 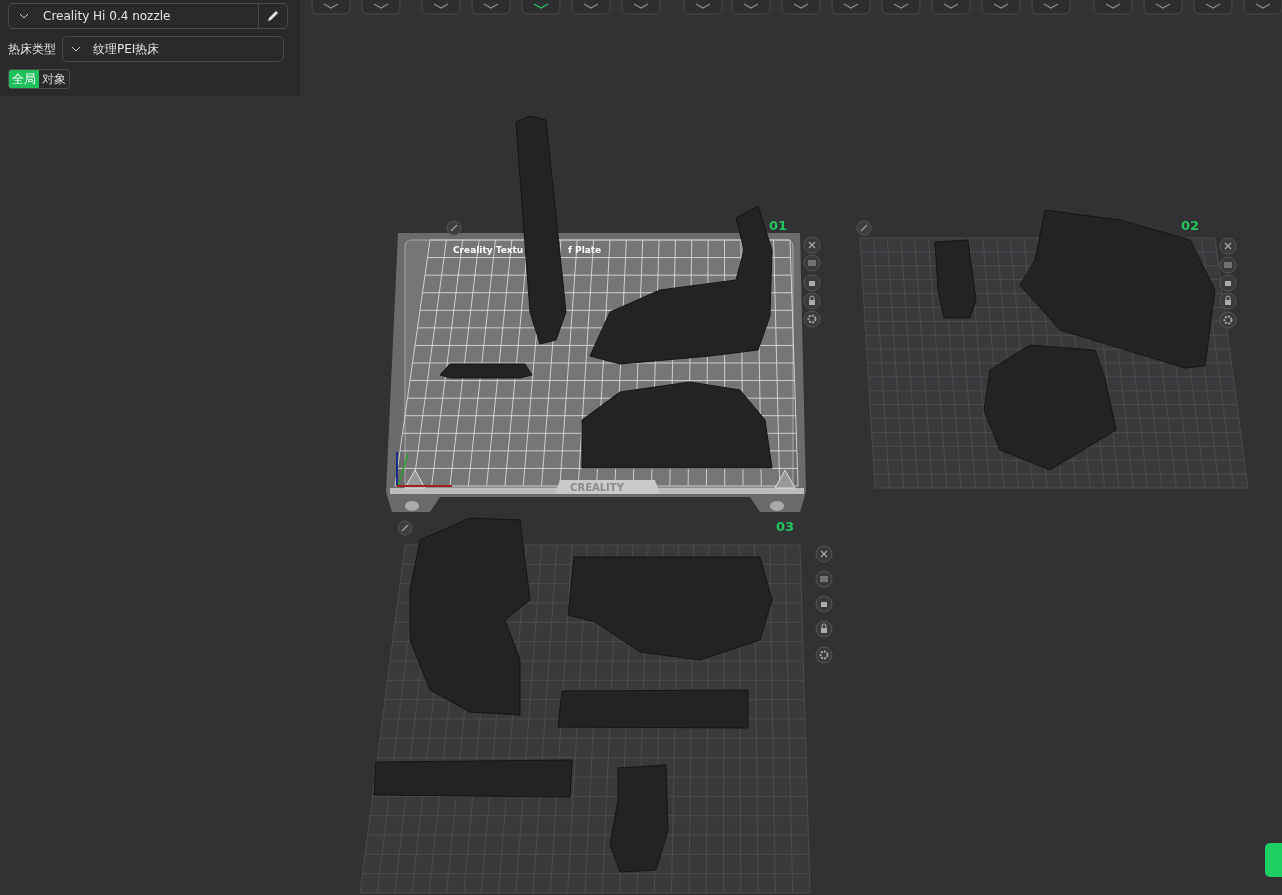 What do you see at coordinates (173, 49) in the screenshot?
I see `bed-type-select: 纹理PEI热床` at bounding box center [173, 49].